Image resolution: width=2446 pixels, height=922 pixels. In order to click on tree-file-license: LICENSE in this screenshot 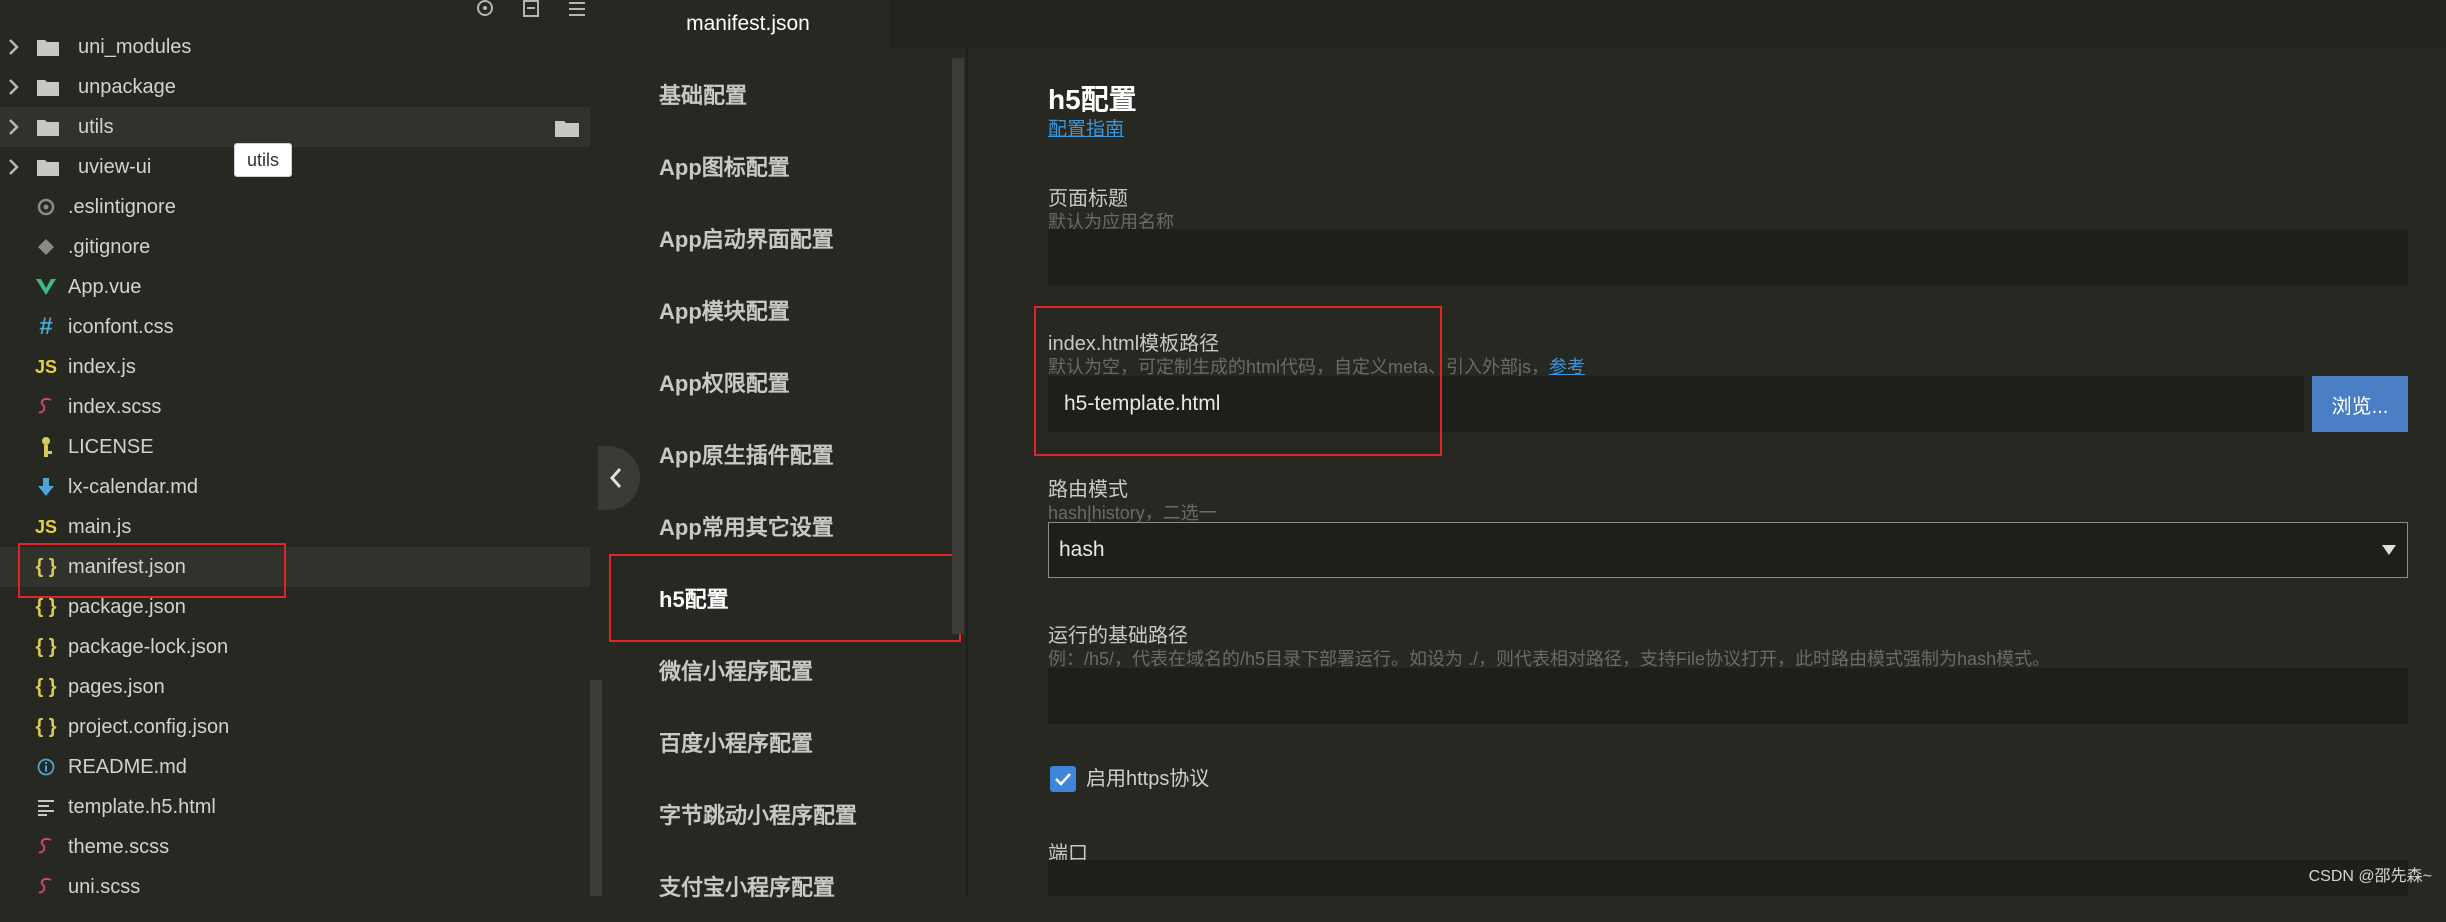, I will do `click(295, 447)`.